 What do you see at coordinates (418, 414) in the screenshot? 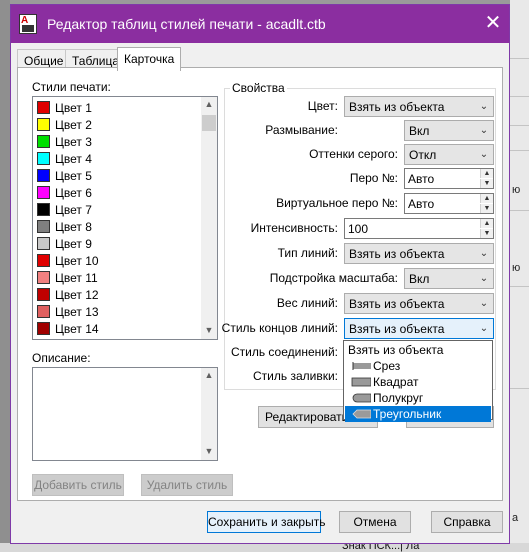
I see `dropdown-option-selected: Треугольник` at bounding box center [418, 414].